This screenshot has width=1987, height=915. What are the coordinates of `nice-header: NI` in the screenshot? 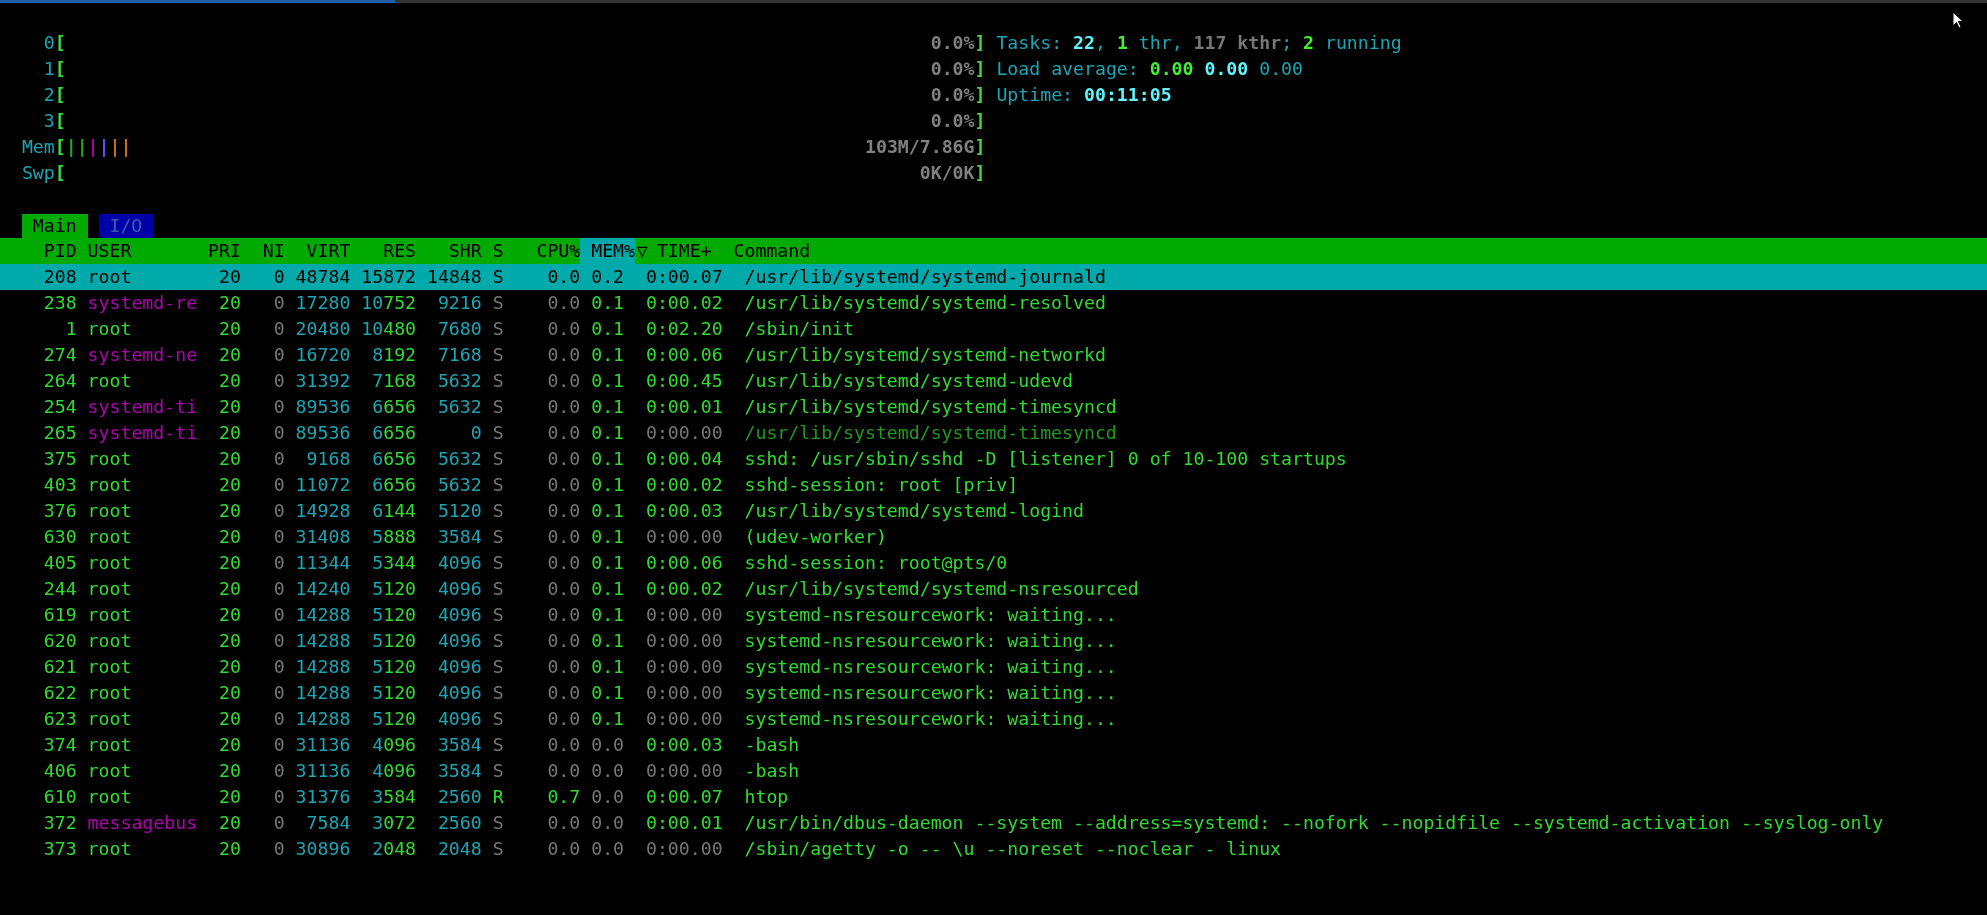 It's located at (262, 251).